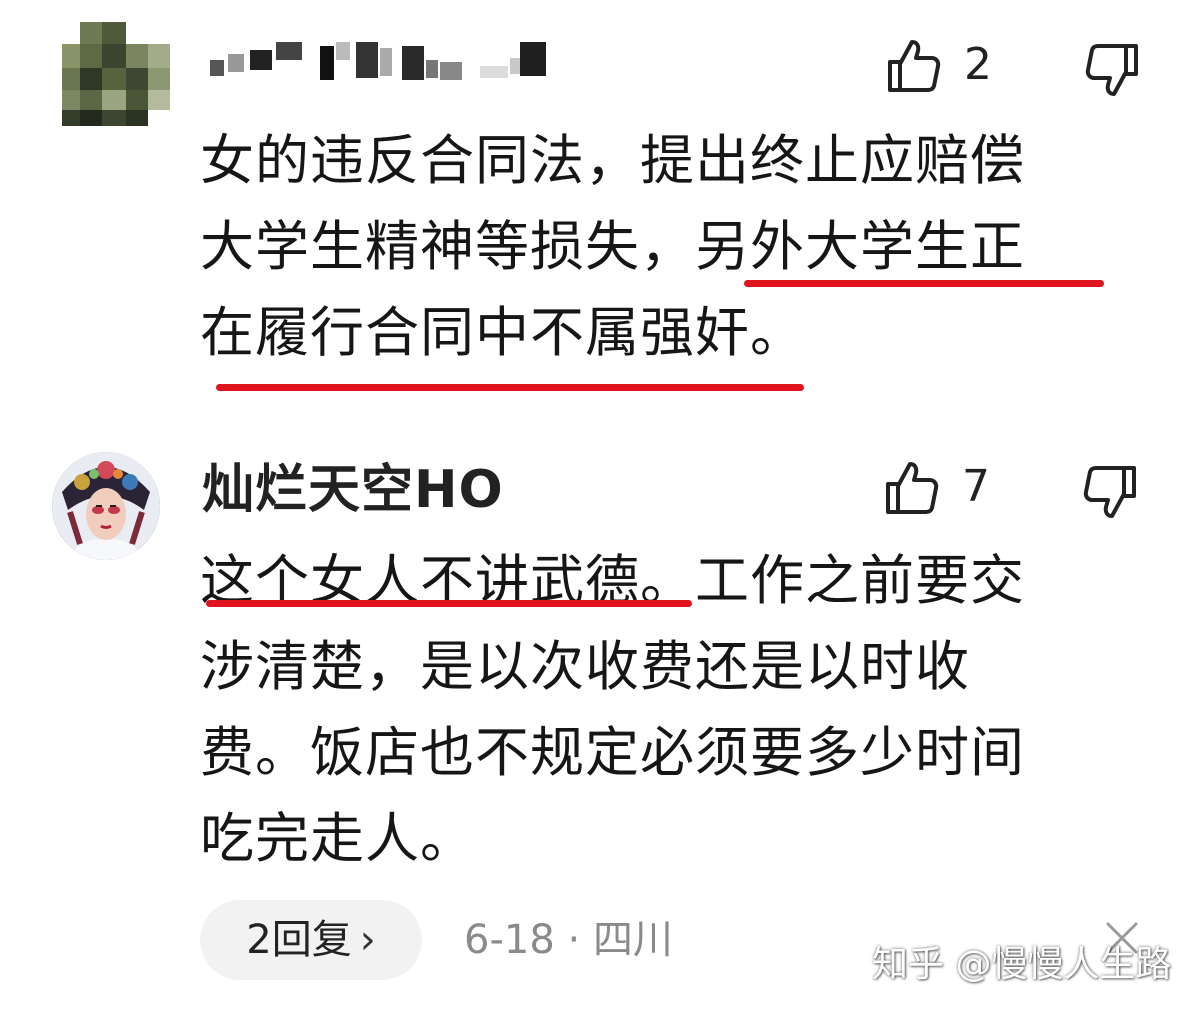 Image resolution: width=1200 pixels, height=1015 pixels. Describe the element at coordinates (337, 838) in the screenshot. I see `comment-line: 吃完走人。` at that location.